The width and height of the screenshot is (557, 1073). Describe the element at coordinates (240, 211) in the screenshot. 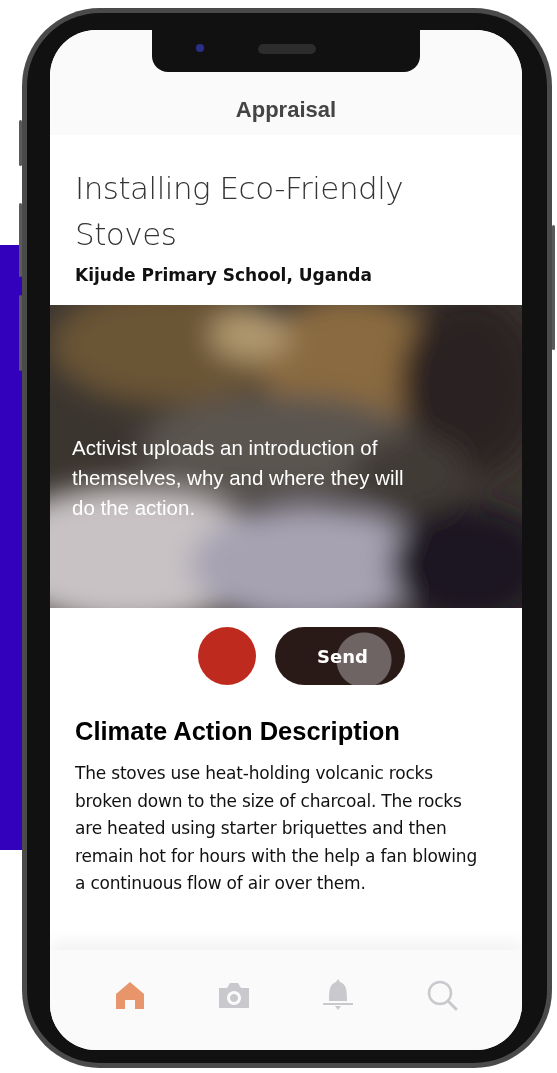

I see `project-title: Installing Eco-Friendly Stoves` at that location.